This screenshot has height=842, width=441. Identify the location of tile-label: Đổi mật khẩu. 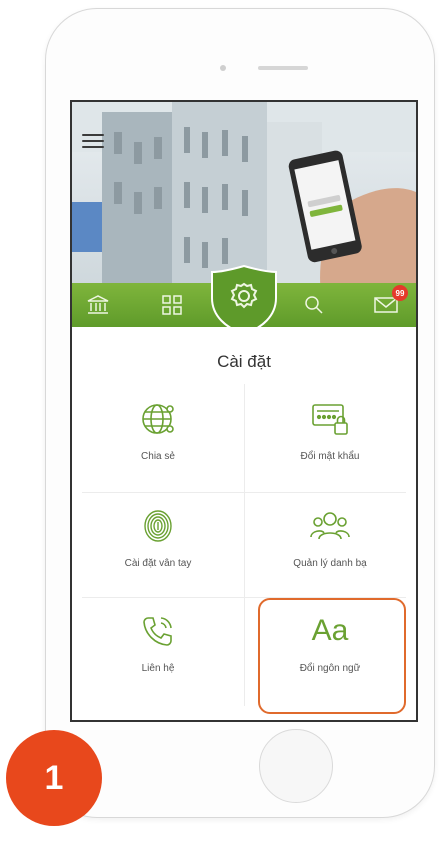
(330, 456).